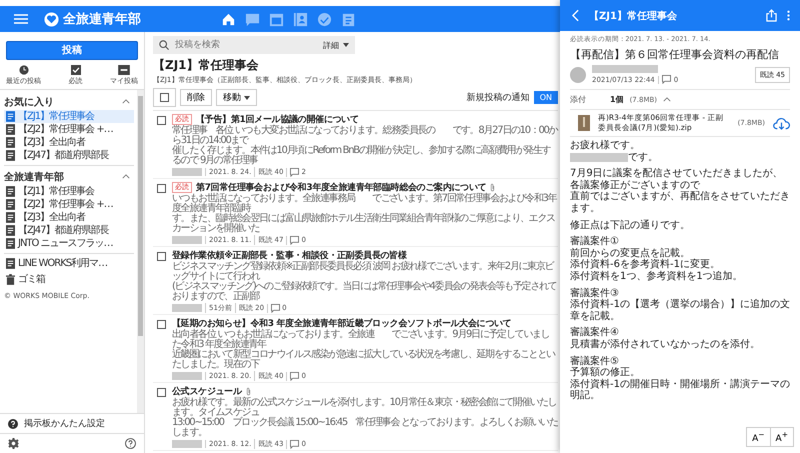  What do you see at coordinates (605, 372) in the screenshot?
I see `body-text: 予算額の修正。` at bounding box center [605, 372].